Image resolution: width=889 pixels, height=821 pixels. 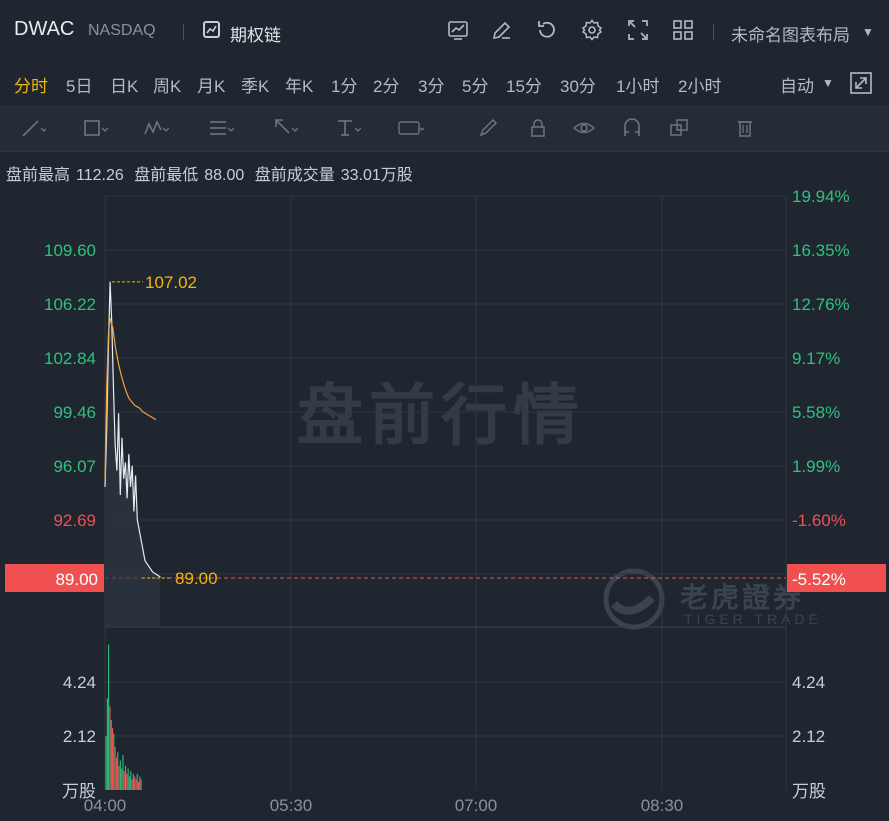 What do you see at coordinates (122, 30) in the screenshot?
I see `exchange-label: NASDAQ` at bounding box center [122, 30].